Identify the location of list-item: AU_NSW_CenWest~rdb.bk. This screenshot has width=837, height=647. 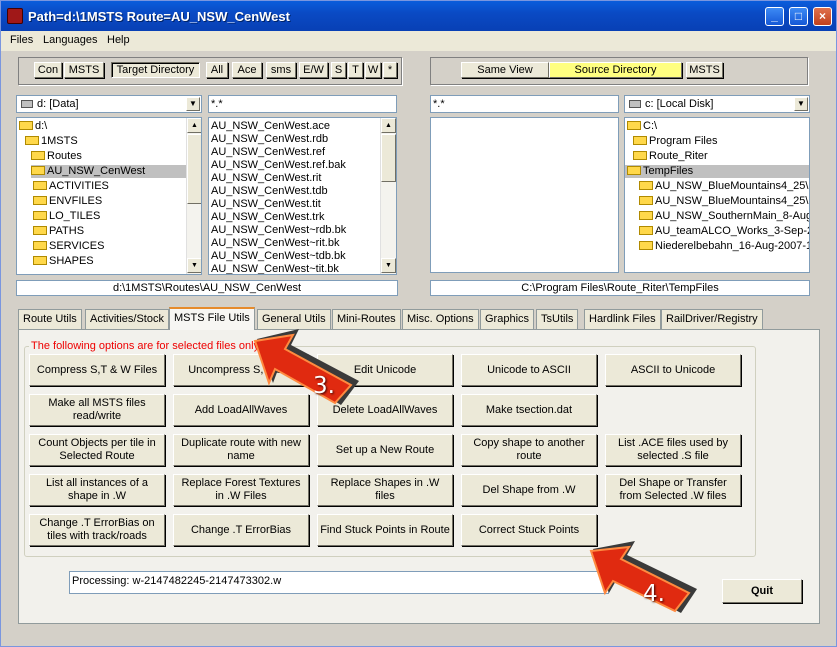
(278, 230).